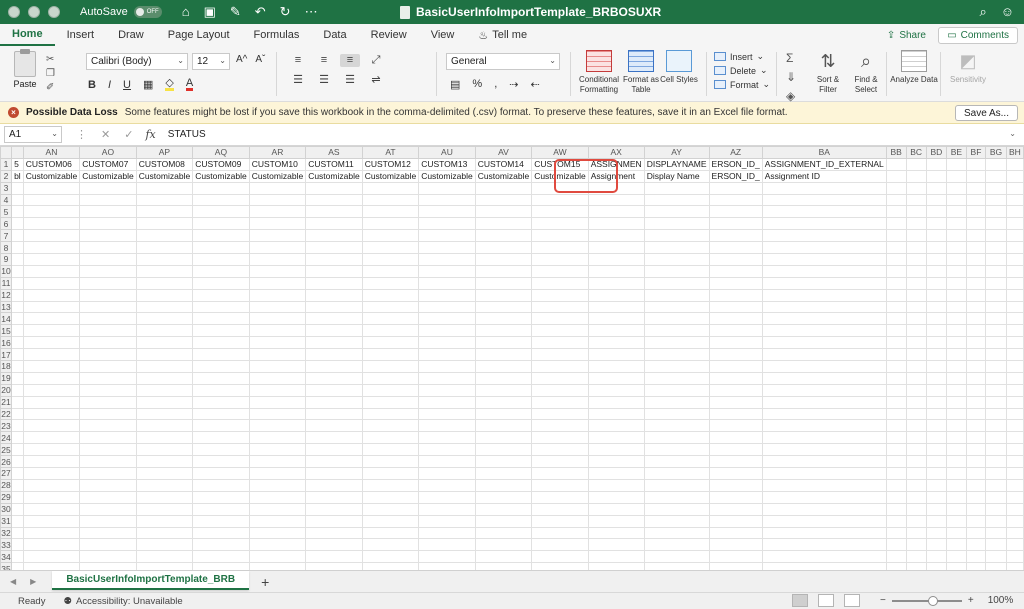 This screenshot has height=609, width=1024. Describe the element at coordinates (127, 85) in the screenshot. I see `underline-button: U` at that location.